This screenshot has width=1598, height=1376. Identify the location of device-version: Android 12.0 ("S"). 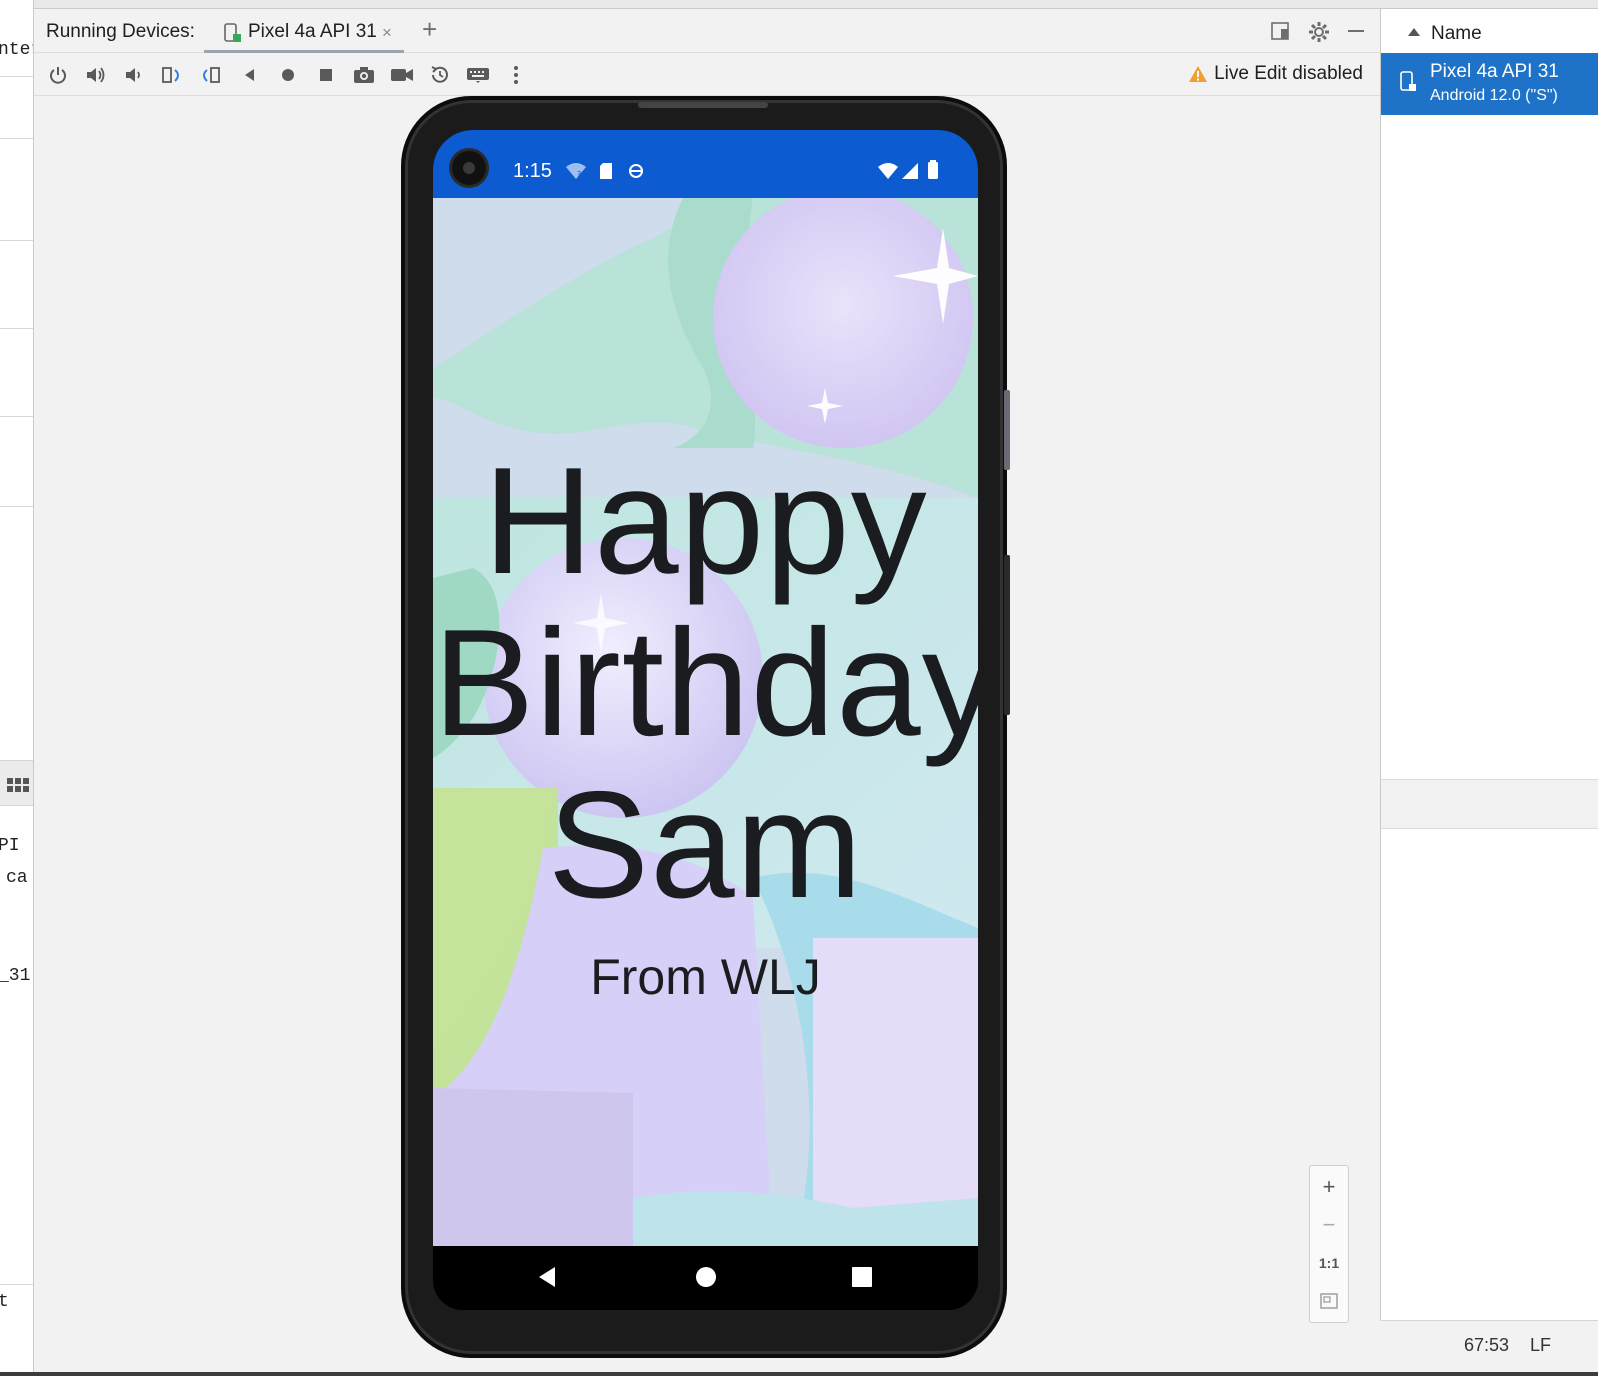
(1494, 95).